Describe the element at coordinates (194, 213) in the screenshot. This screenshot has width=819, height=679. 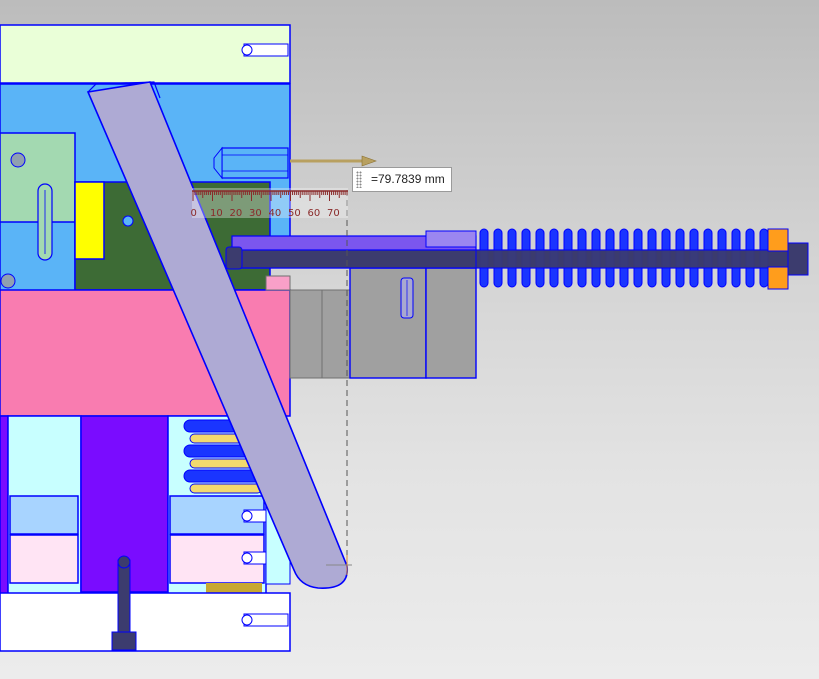
I see `ruler-label: 0` at that location.